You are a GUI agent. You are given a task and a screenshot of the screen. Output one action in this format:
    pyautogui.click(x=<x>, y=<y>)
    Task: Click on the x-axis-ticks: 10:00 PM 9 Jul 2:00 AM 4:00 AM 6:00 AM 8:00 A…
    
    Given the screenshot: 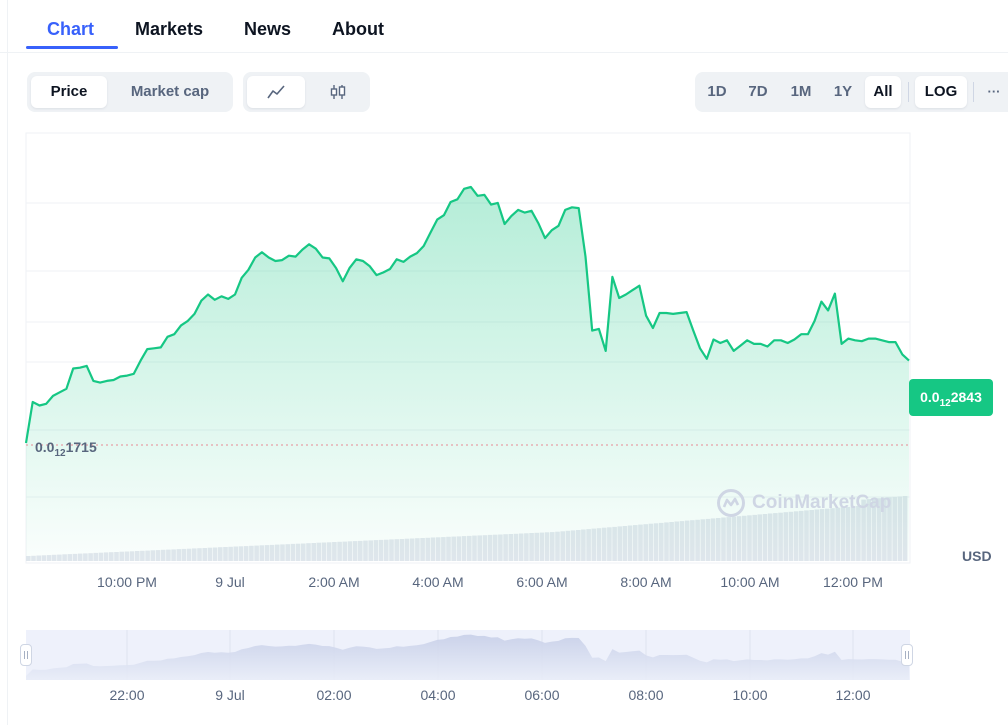 What is the action you would take?
    pyautogui.click(x=490, y=582)
    